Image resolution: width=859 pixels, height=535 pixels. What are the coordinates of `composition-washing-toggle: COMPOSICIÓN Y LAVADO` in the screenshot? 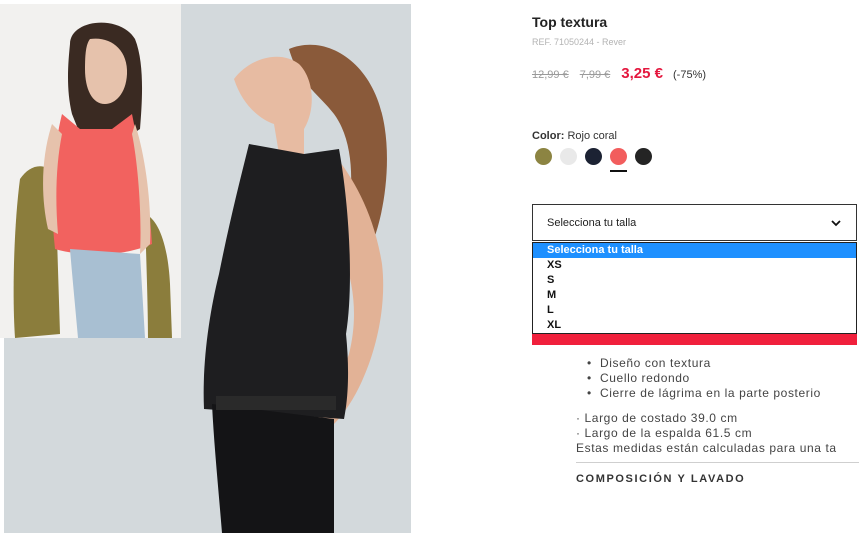 It's located at (660, 479).